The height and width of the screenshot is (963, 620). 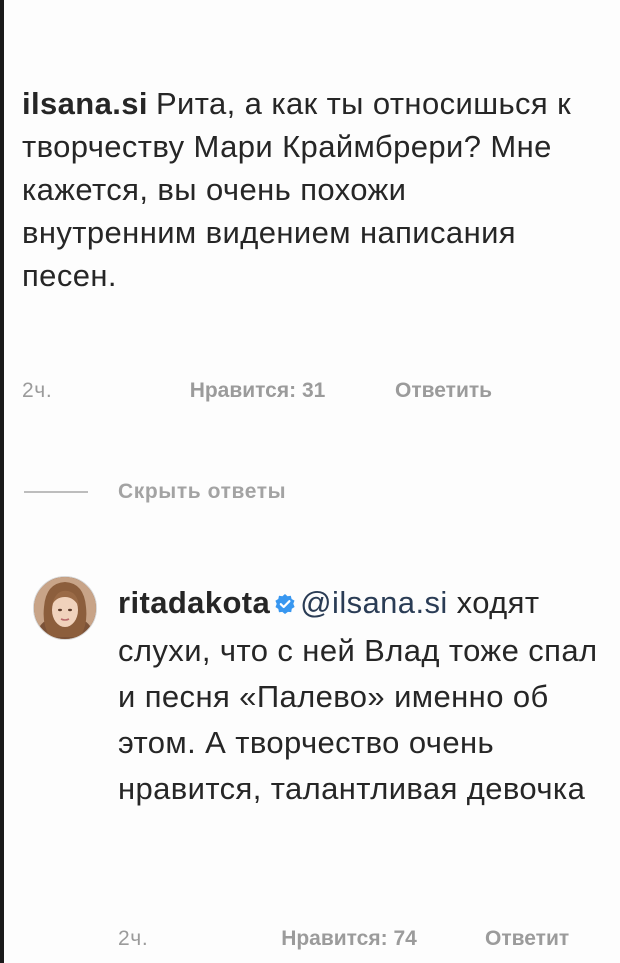 I want to click on hide-replies-toggle: Скрыть ответы, so click(x=155, y=492).